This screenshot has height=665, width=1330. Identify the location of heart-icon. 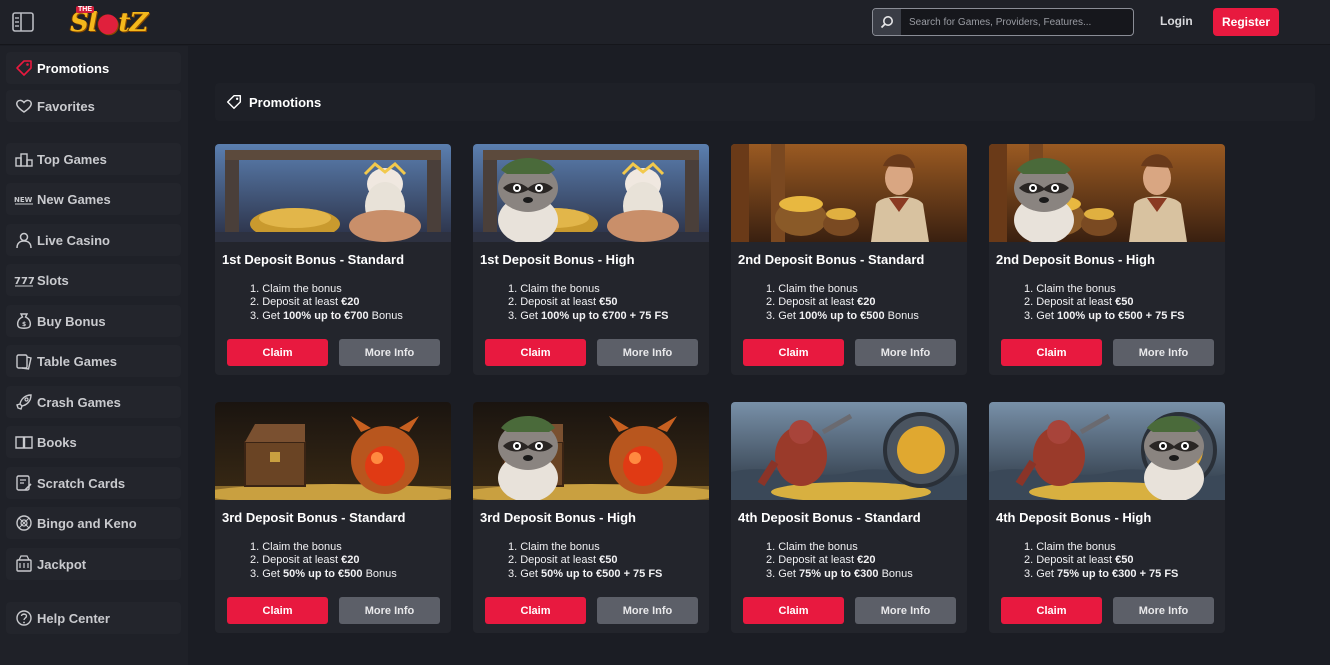
(24, 106).